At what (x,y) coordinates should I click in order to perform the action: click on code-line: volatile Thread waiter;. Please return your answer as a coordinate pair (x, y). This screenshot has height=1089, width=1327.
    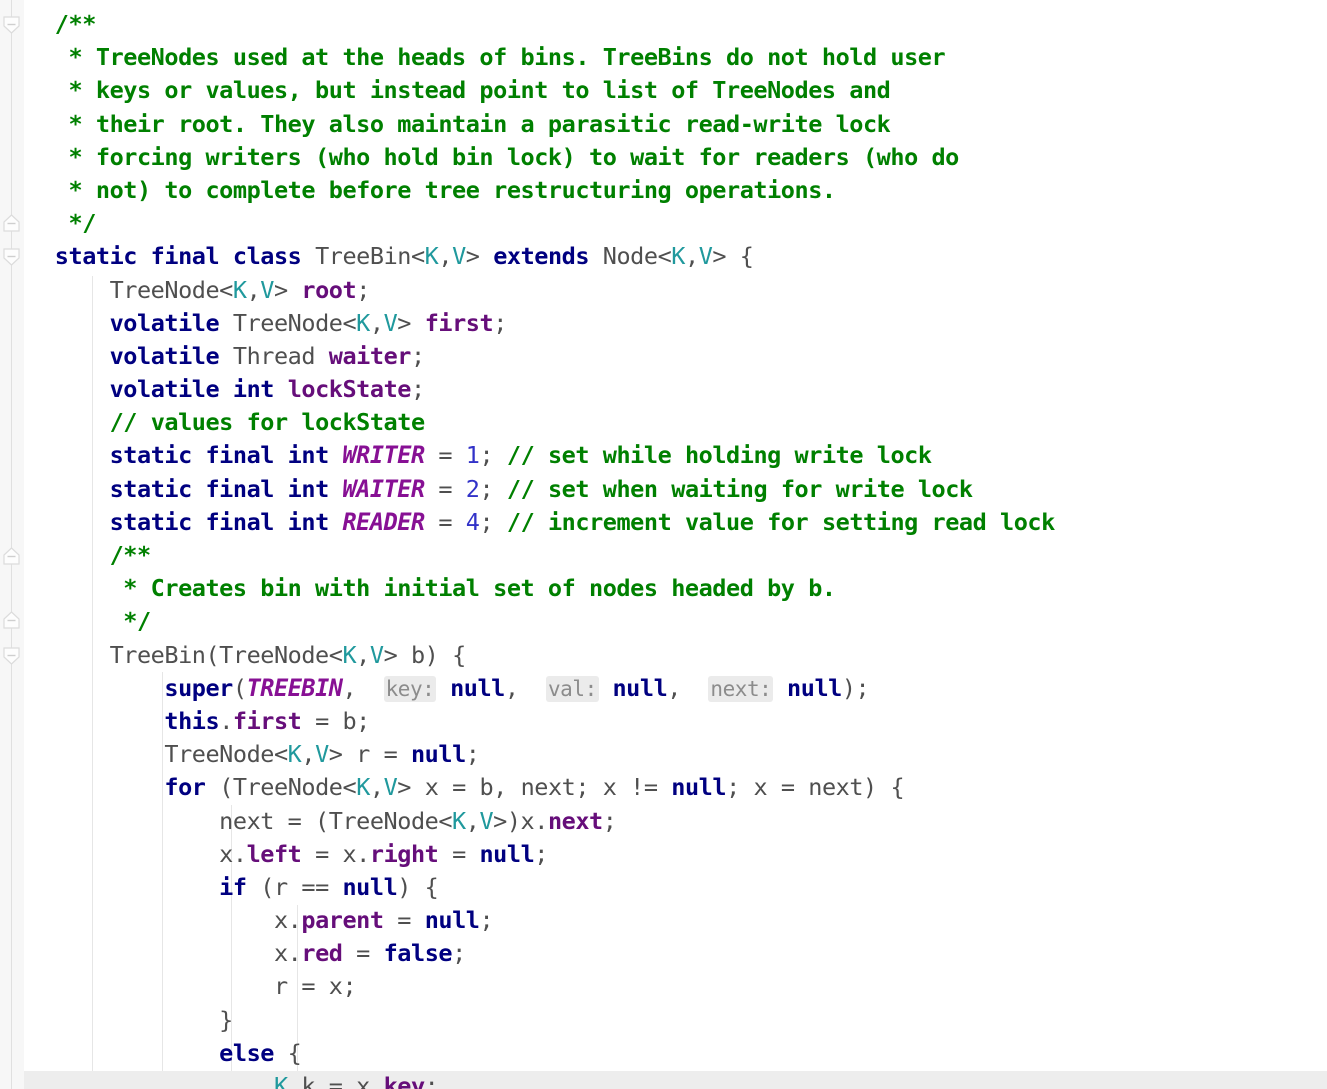
    Looking at the image, I should click on (663, 356).